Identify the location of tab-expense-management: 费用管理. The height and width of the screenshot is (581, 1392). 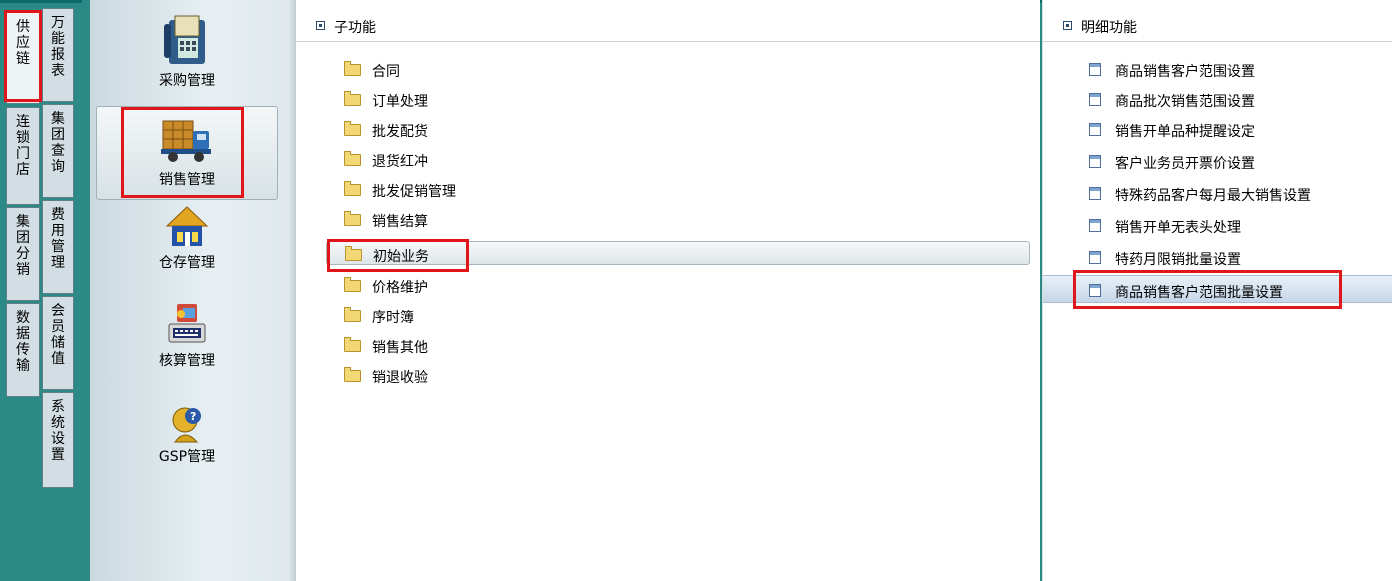
(58, 247).